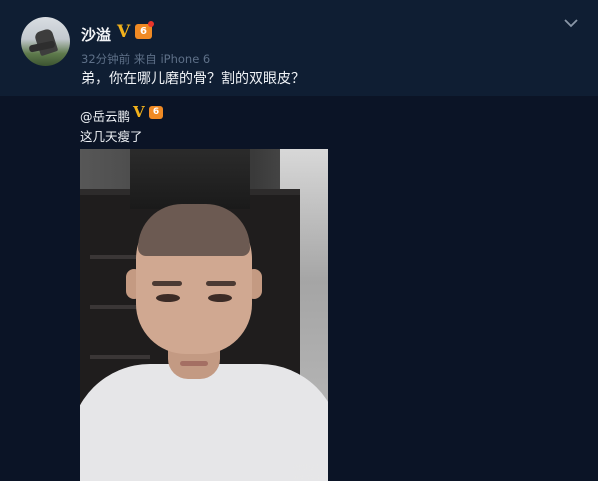  Describe the element at coordinates (190, 179) in the screenshot. I see `photo-stand` at that location.